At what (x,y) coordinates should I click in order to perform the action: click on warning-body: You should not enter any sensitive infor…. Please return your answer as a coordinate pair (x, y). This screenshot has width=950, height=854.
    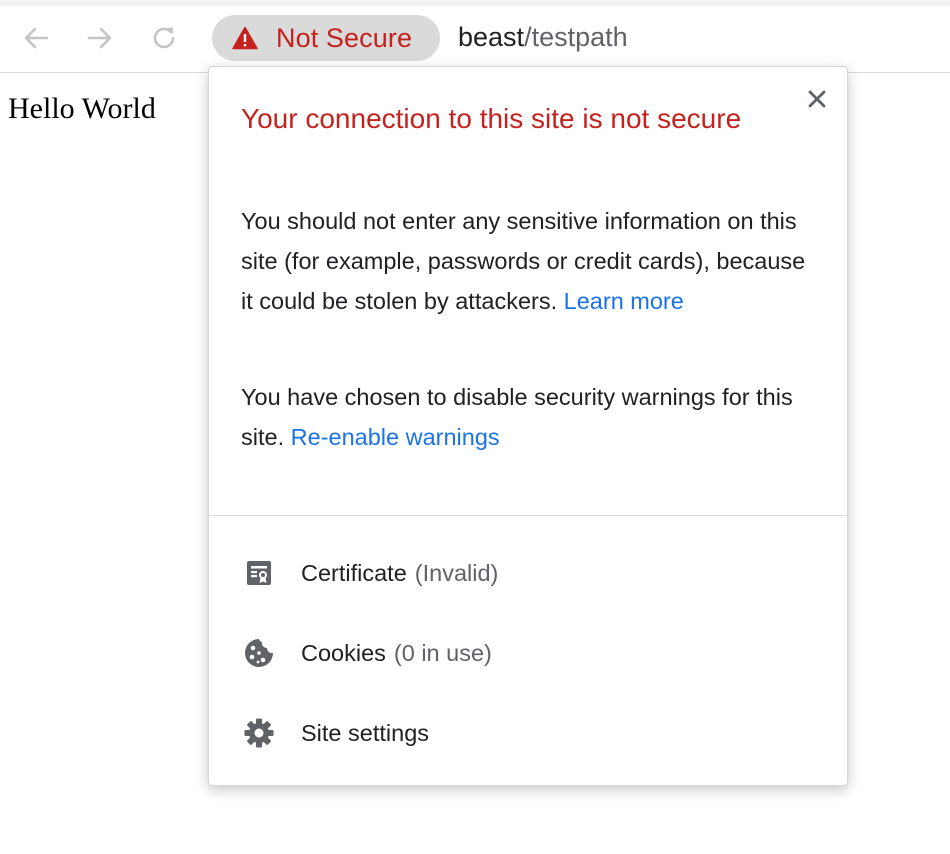
    Looking at the image, I should click on (523, 261).